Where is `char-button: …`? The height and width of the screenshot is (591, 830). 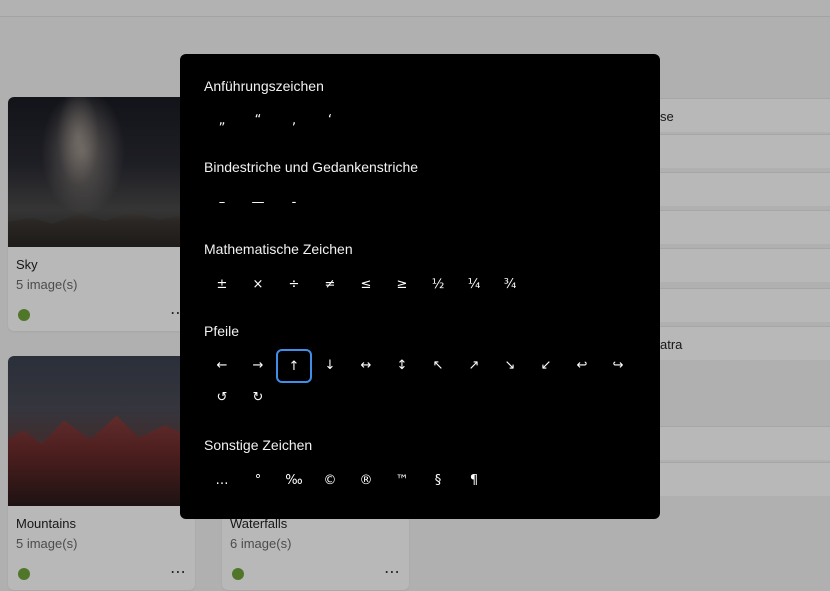 char-button: … is located at coordinates (222, 480).